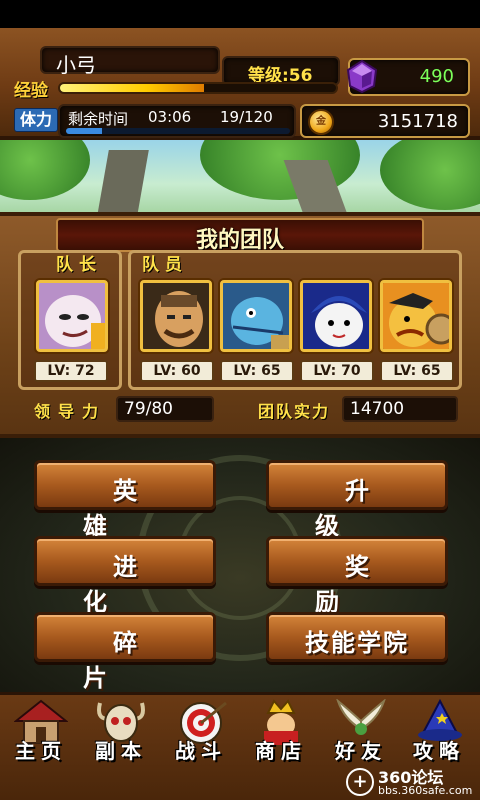 The image size is (480, 800). I want to click on nav-home: 主页, so click(41, 730).